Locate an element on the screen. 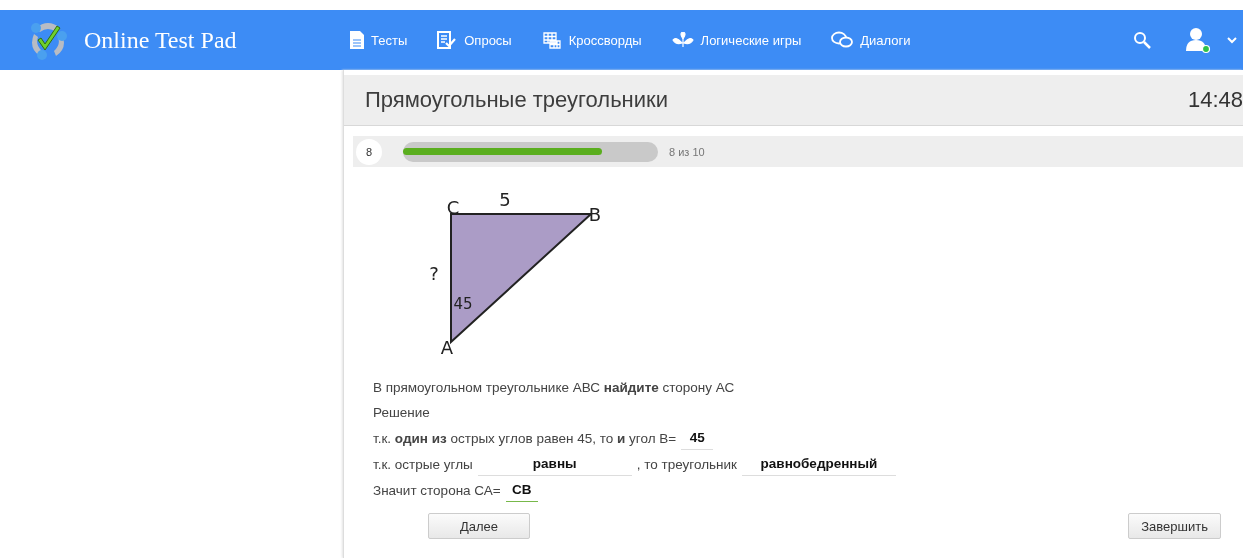 The height and width of the screenshot is (558, 1243). document-icon is located at coordinates (357, 40).